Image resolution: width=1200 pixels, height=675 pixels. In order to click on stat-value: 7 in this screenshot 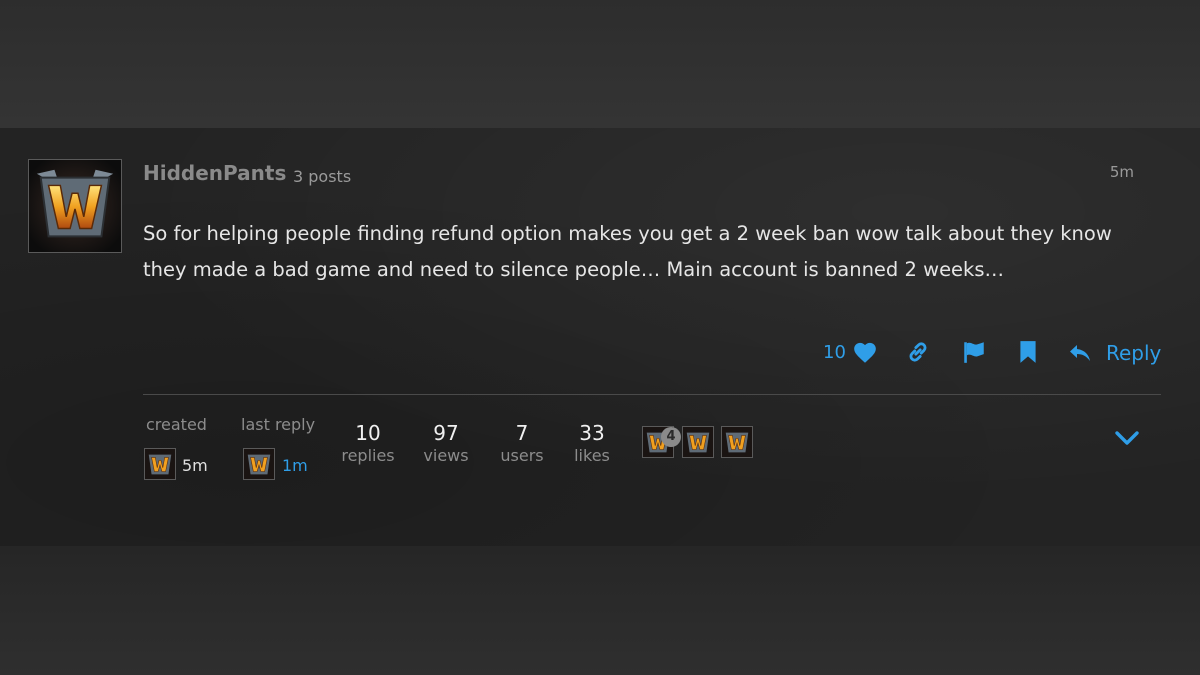, I will do `click(522, 433)`.